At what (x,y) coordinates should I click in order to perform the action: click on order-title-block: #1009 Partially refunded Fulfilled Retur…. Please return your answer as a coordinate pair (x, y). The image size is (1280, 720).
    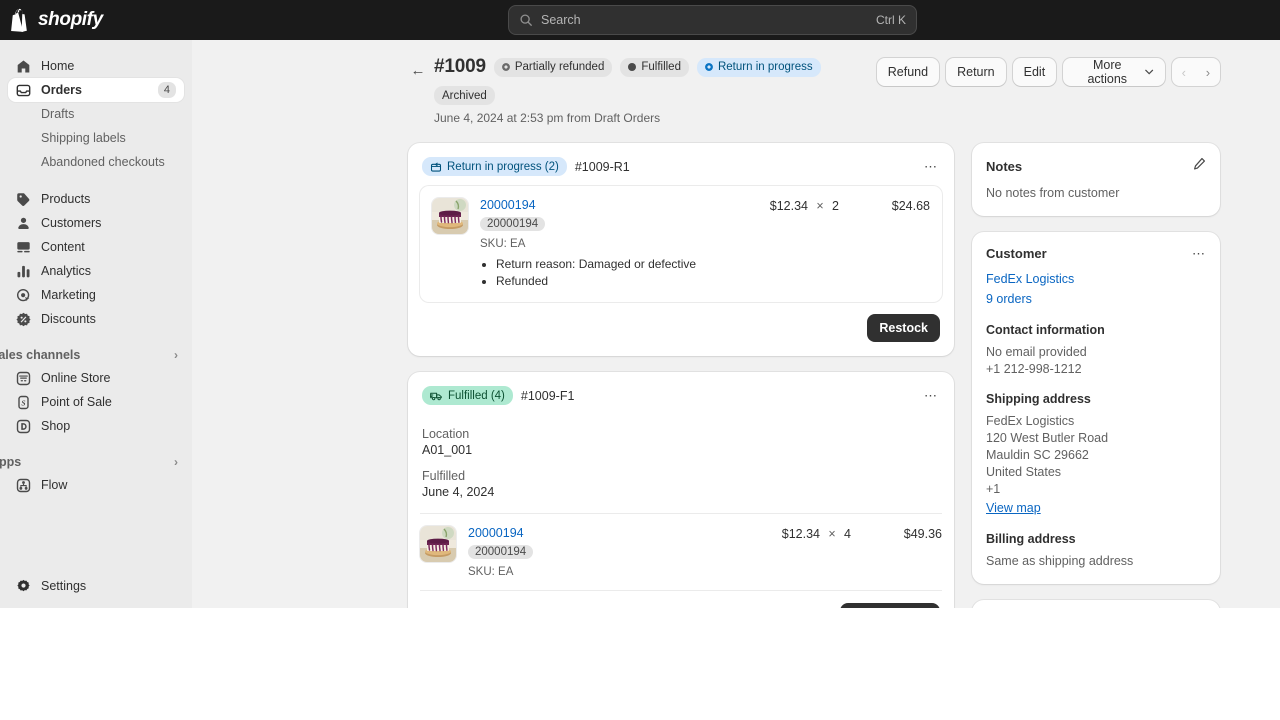
    Looking at the image, I should click on (655, 90).